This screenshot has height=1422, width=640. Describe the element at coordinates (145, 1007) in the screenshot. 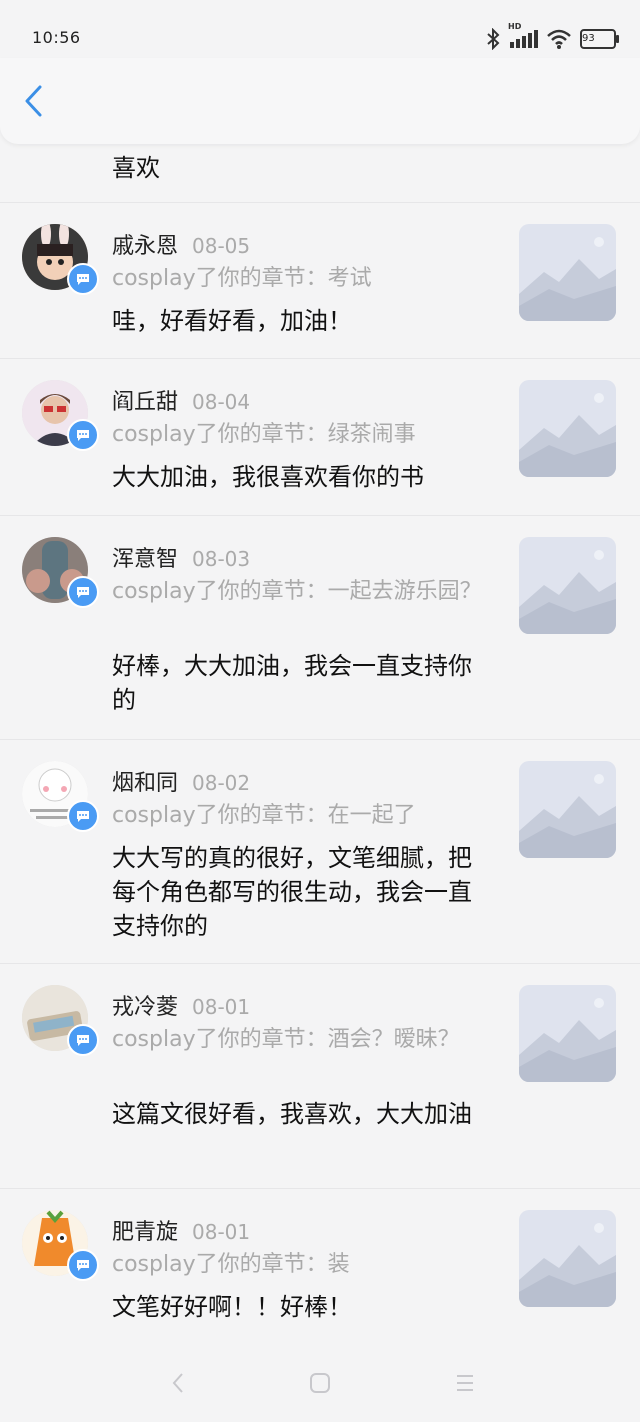

I see `user-name-text: 戎冷菱` at that location.